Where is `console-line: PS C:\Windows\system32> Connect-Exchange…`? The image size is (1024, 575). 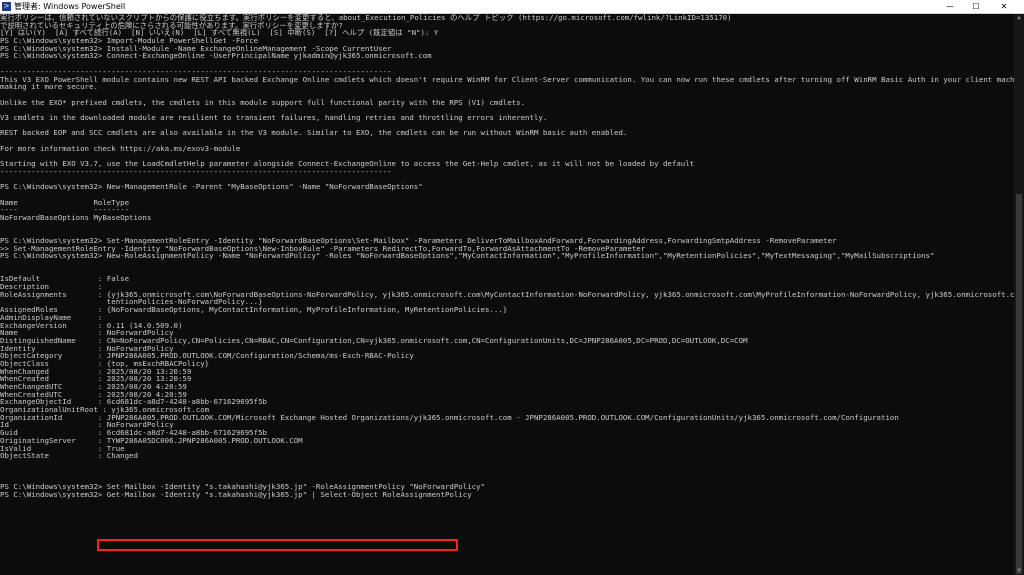
console-line: PS C:\Windows\system32> Connect-Exchange… is located at coordinates (216, 56).